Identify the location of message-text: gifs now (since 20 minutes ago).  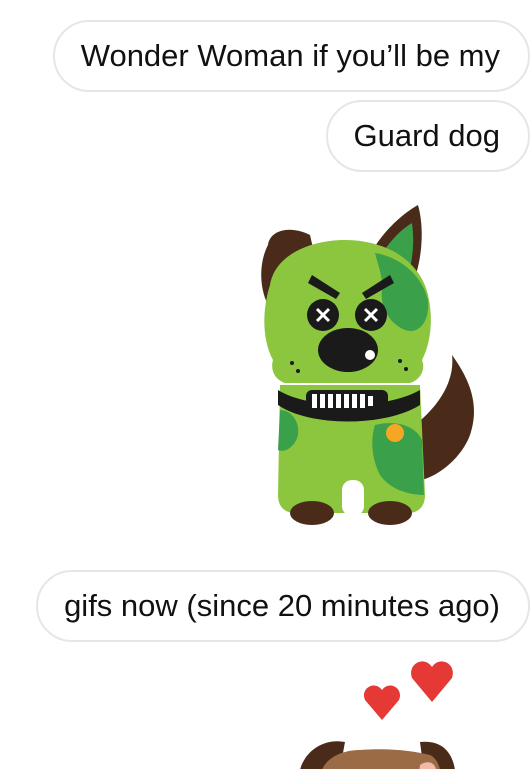
(282, 605).